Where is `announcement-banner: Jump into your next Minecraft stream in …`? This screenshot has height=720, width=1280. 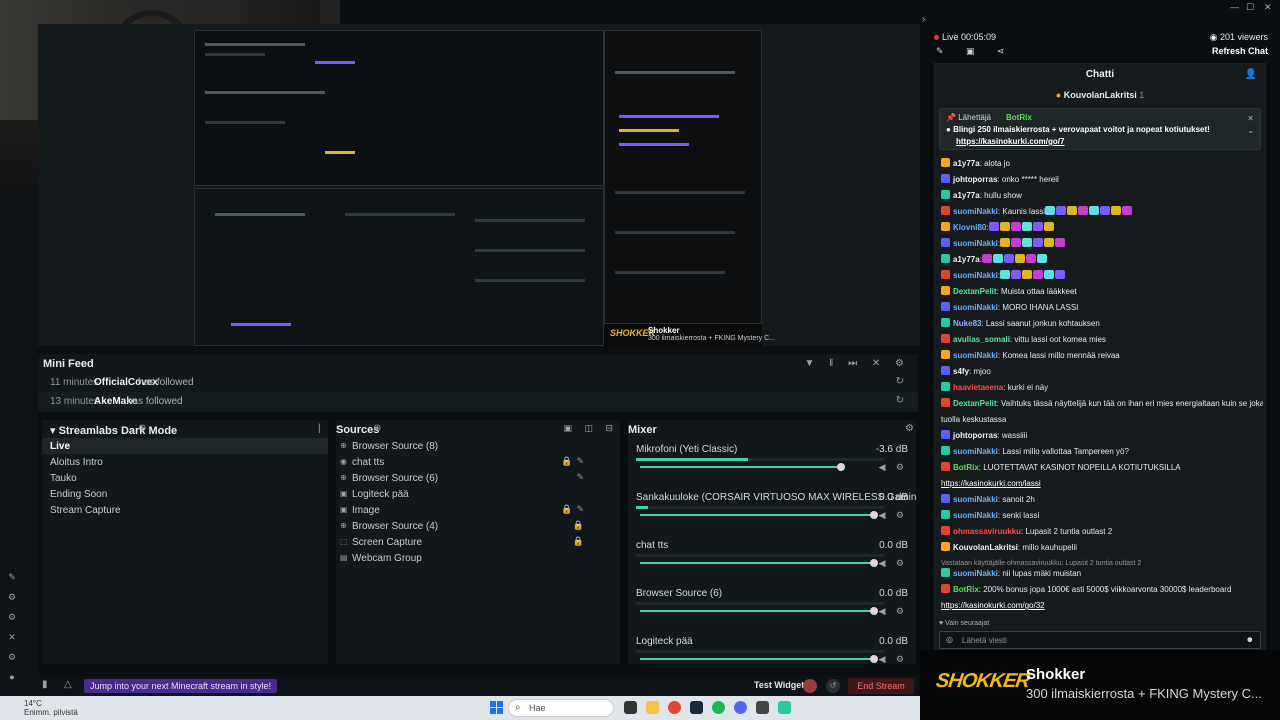
announcement-banner: Jump into your next Minecraft stream in … is located at coordinates (181, 686).